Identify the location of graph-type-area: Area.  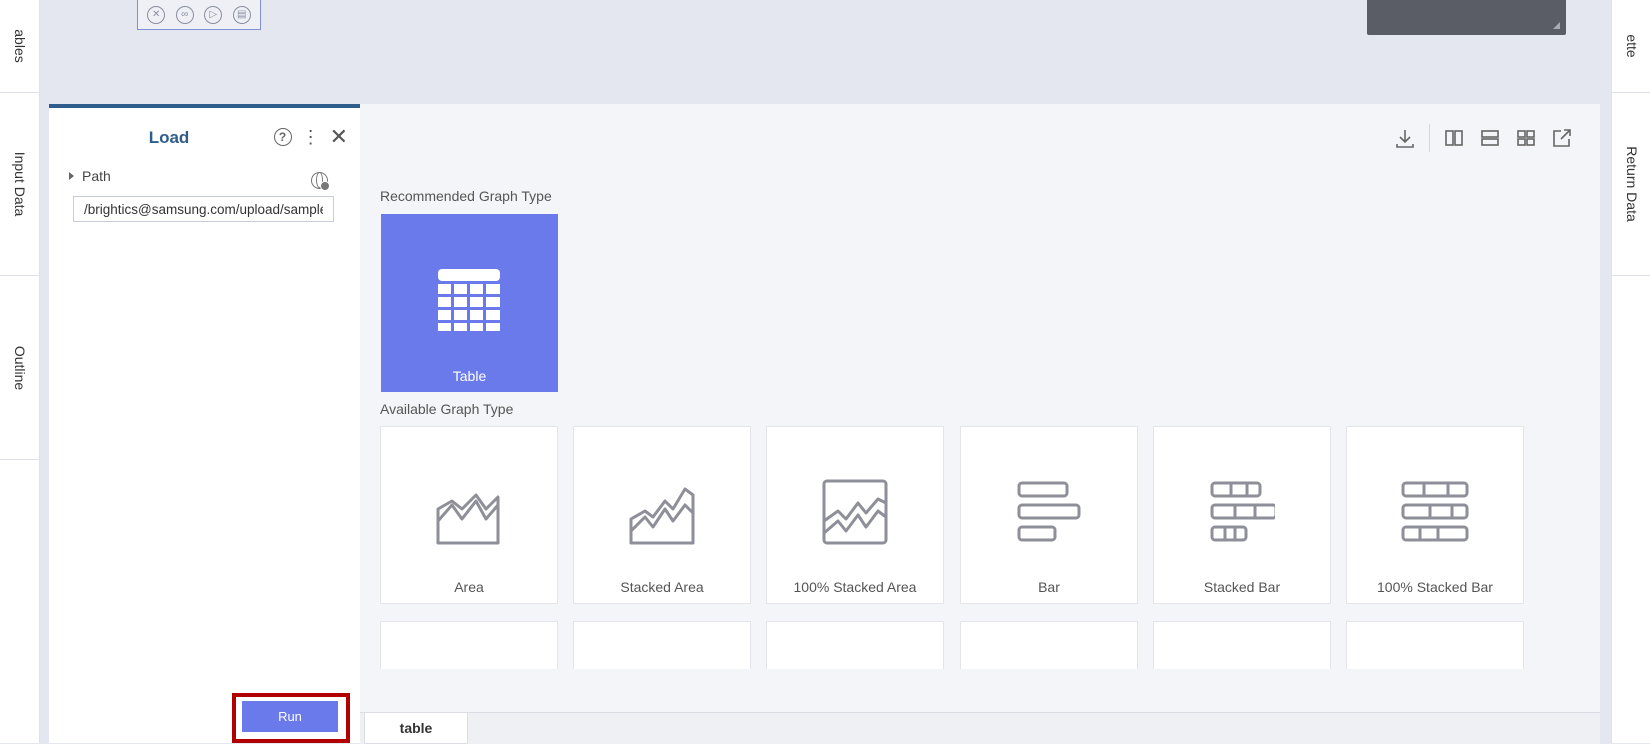
(469, 515).